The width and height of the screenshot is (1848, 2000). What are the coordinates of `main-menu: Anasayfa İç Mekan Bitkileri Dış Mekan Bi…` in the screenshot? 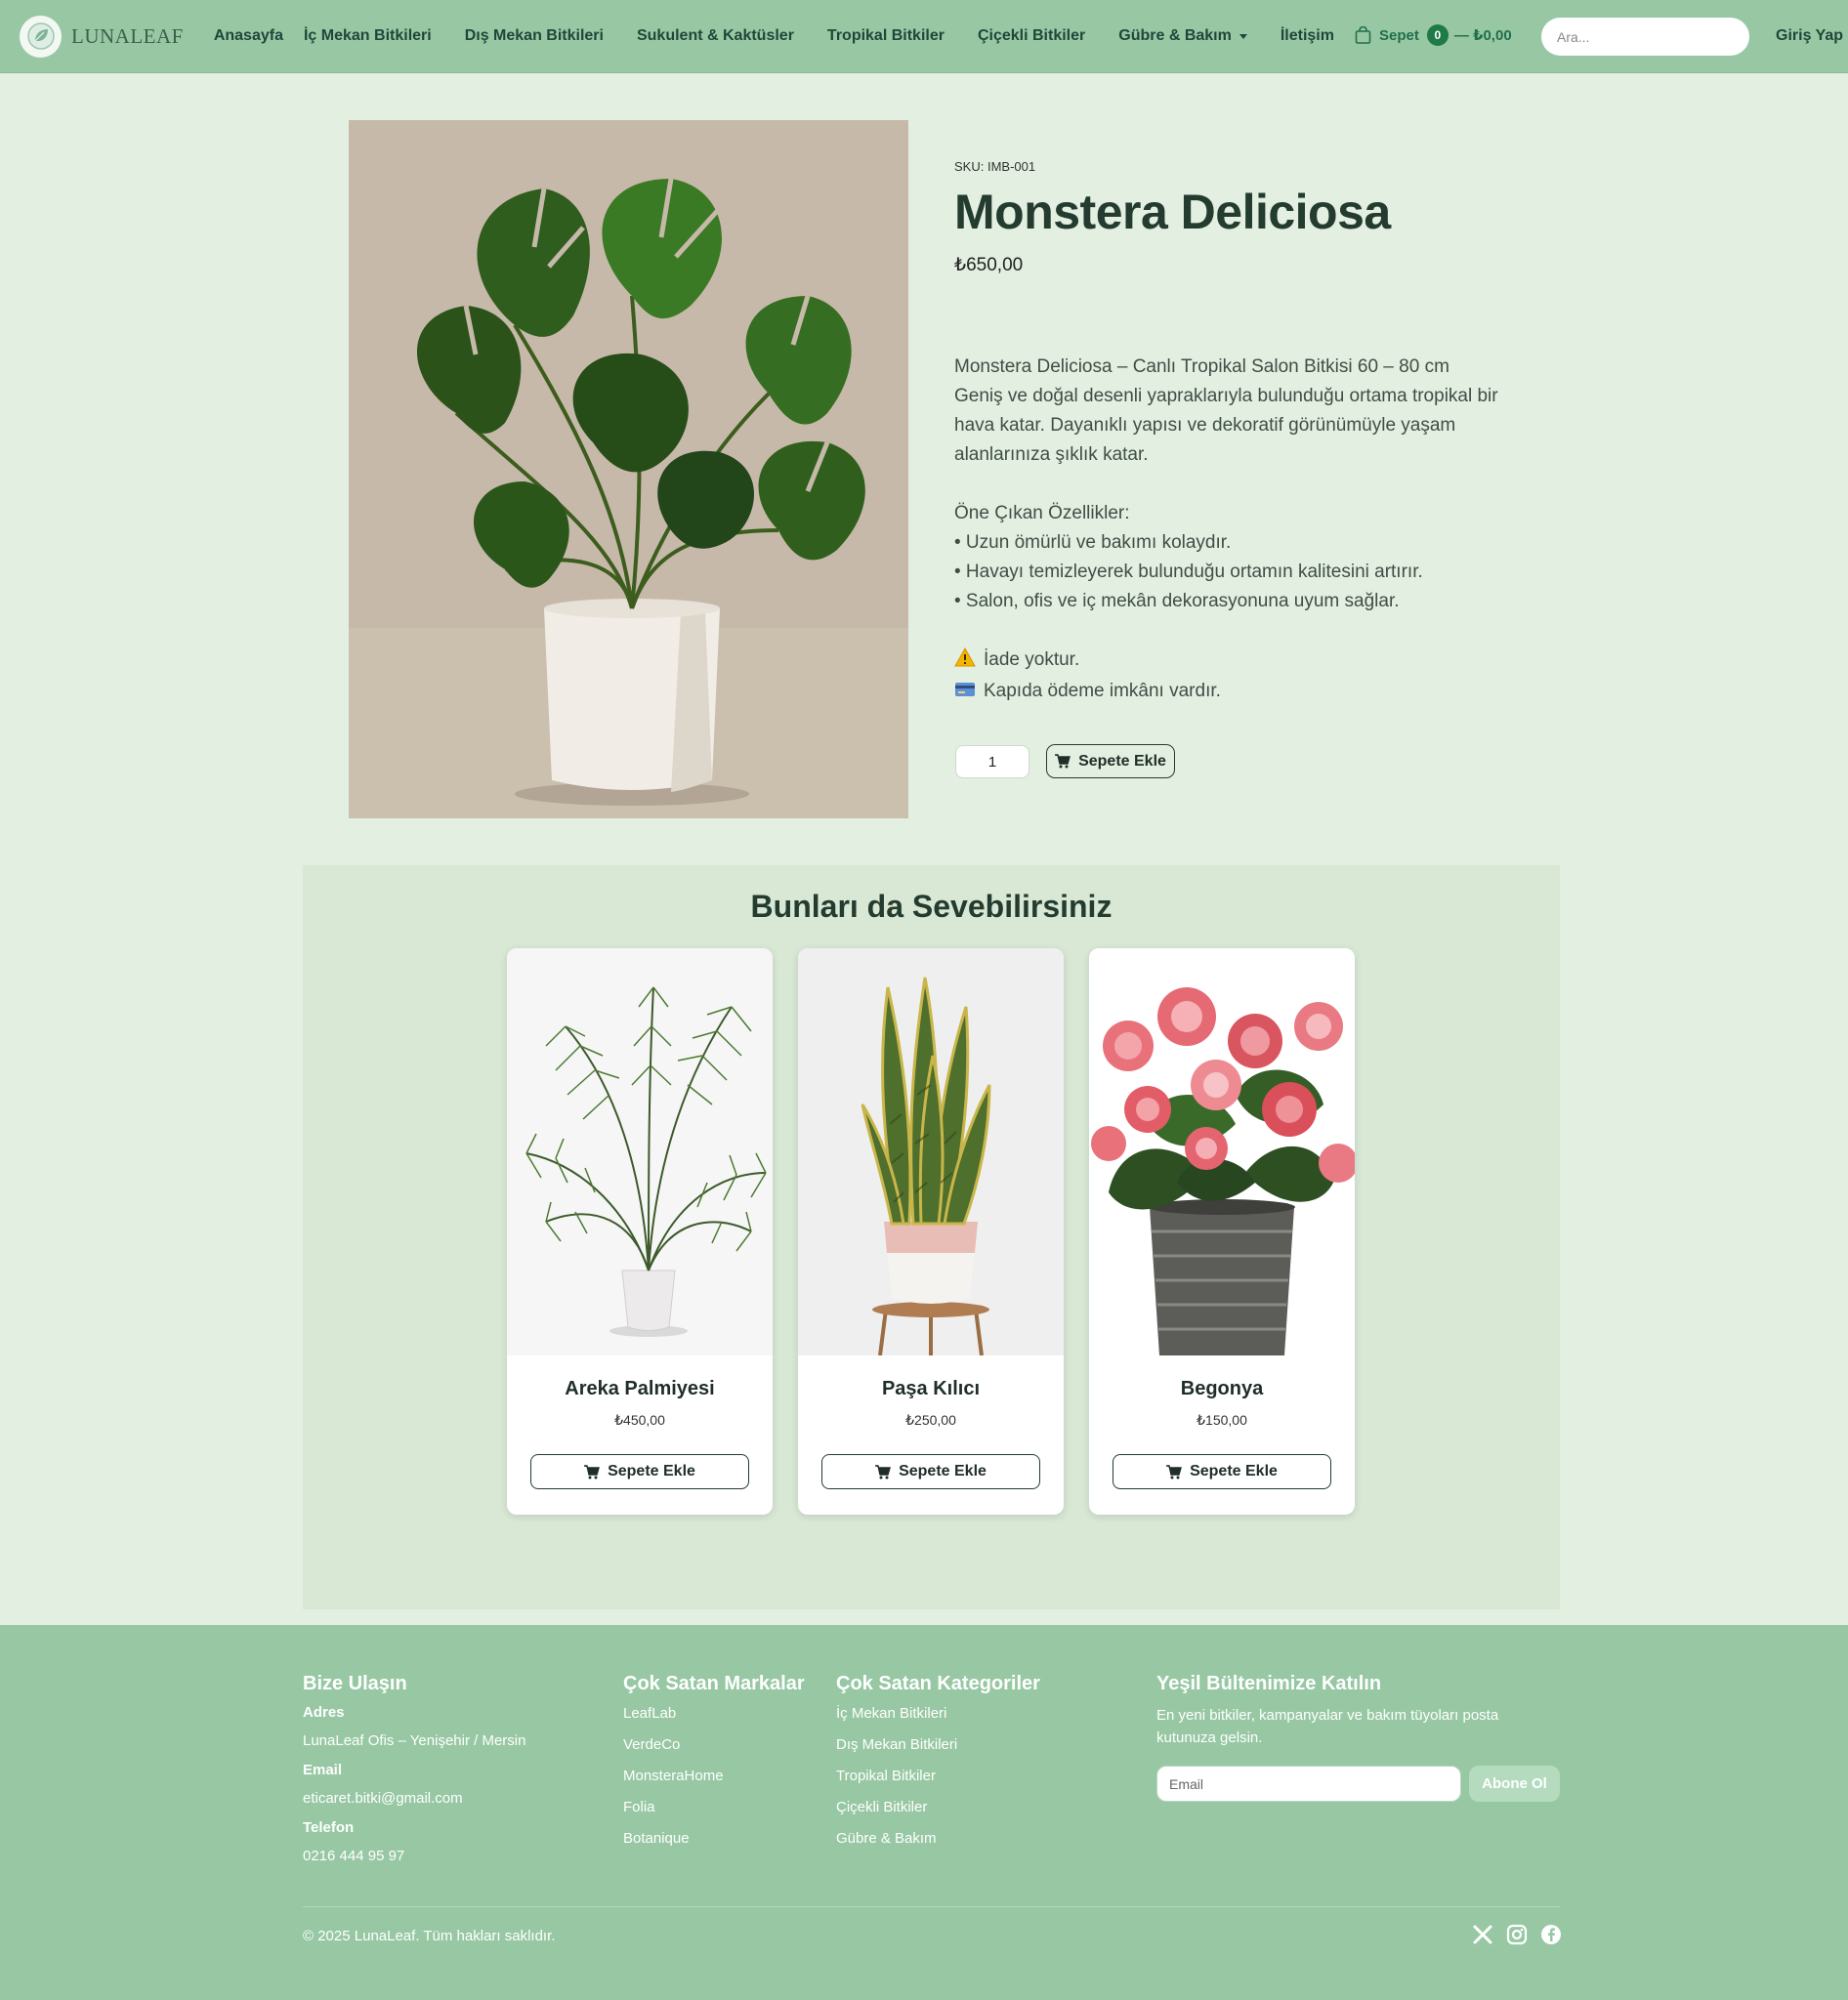 It's located at (790, 36).